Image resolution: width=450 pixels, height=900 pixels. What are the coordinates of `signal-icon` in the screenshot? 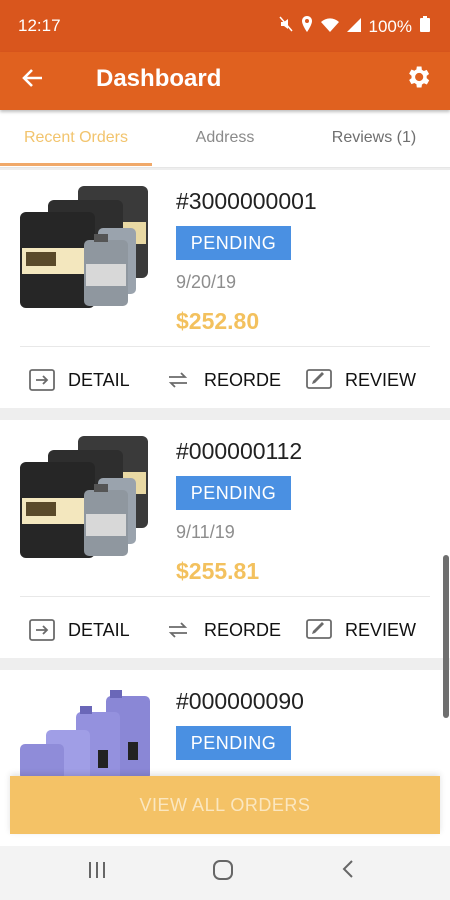 It's located at (353, 27).